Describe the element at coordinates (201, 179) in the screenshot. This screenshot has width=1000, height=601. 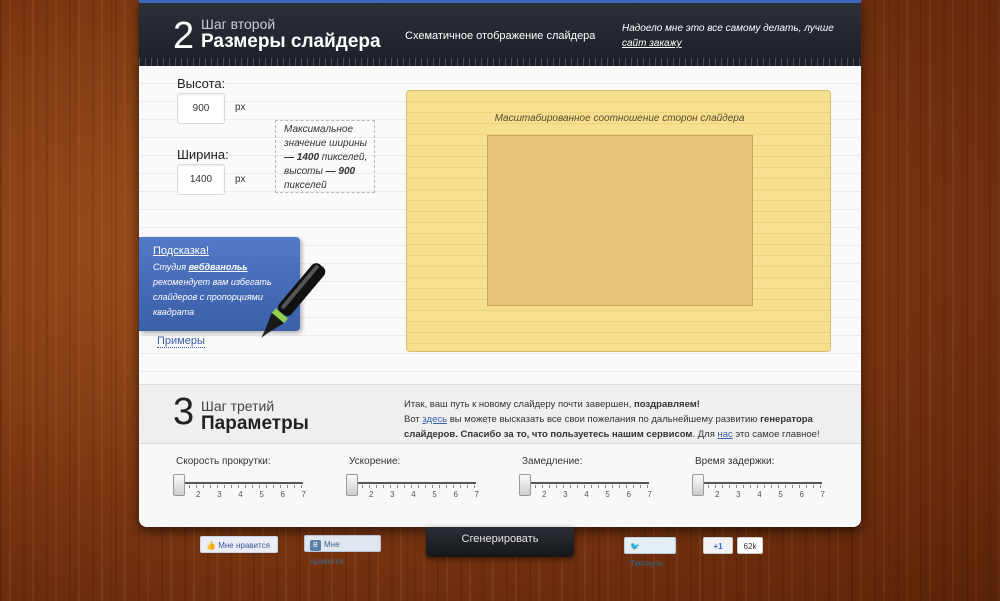
I see `width-input: 1400` at that location.